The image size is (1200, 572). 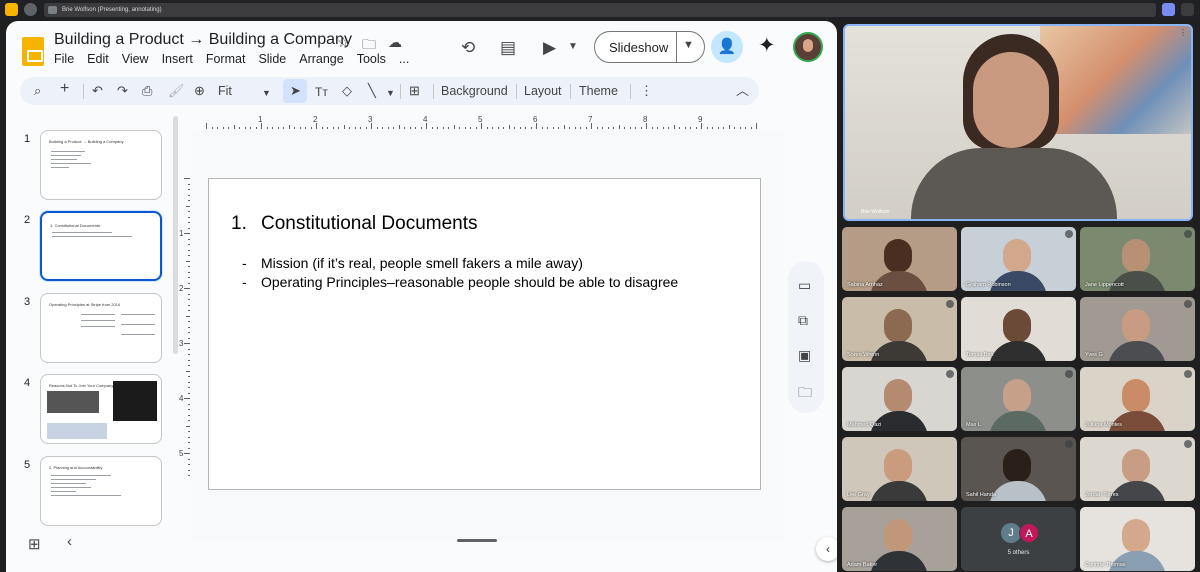 What do you see at coordinates (321, 59) in the screenshot?
I see `menu-arrange: Arrange` at bounding box center [321, 59].